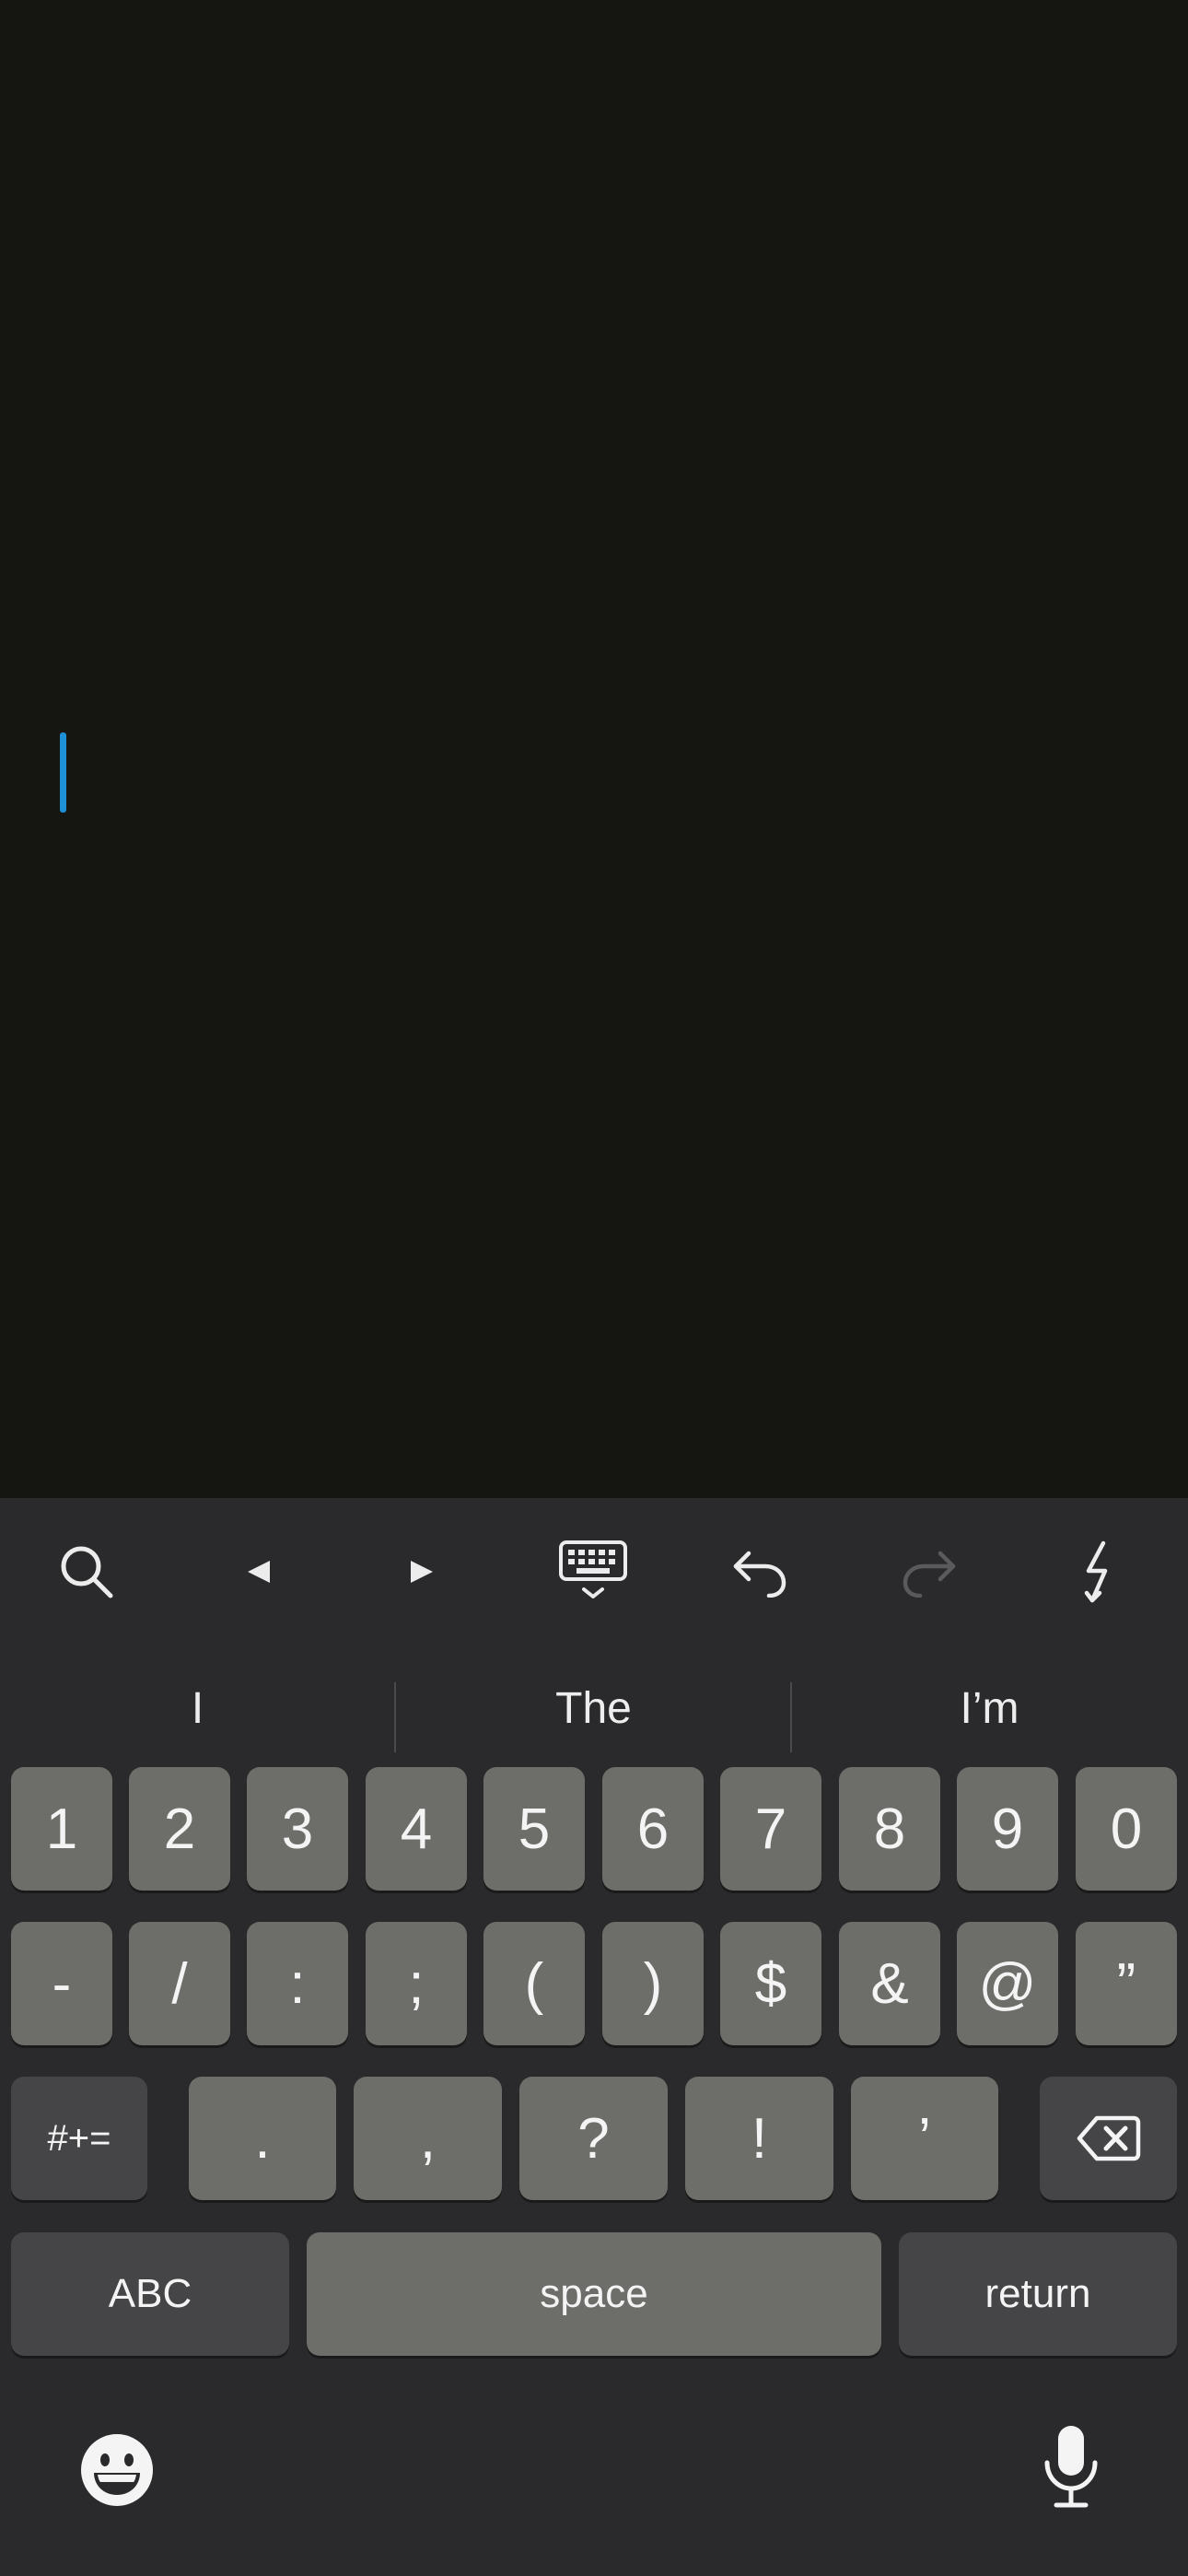 The image size is (1188, 2576). What do you see at coordinates (594, 2294) in the screenshot?
I see `space-key: space` at bounding box center [594, 2294].